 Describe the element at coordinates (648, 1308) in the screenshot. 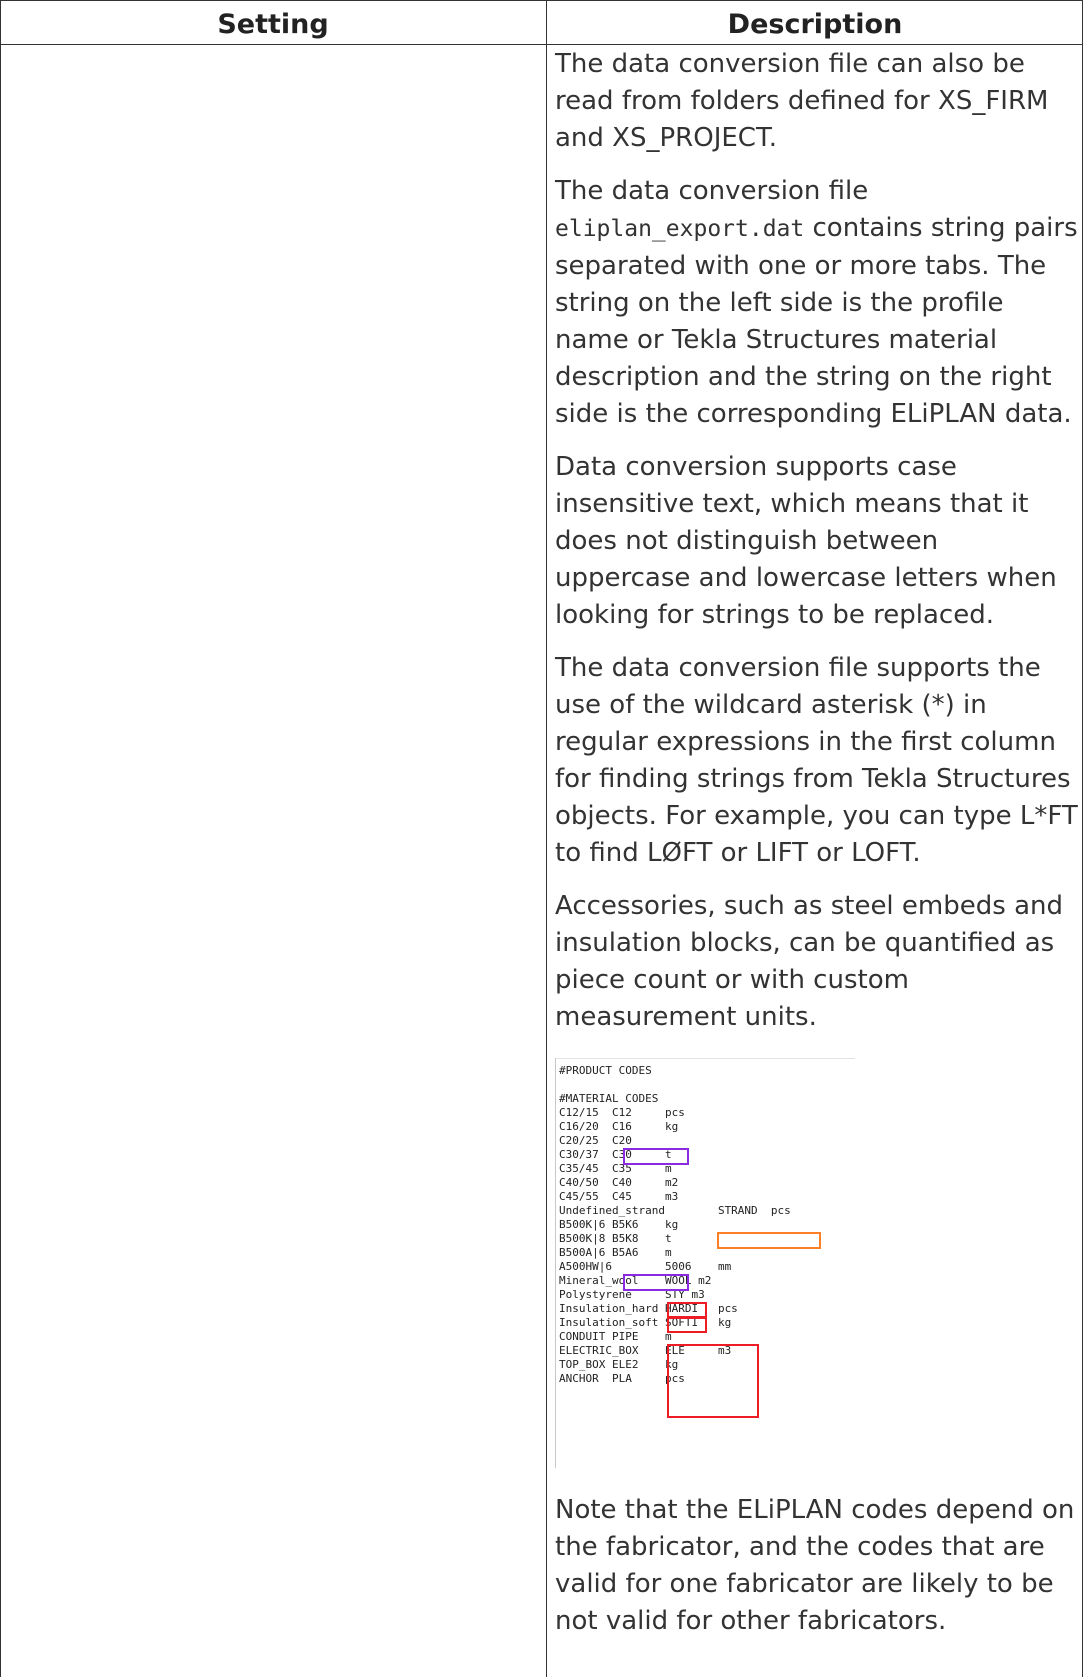

I see `screenshot-line: Insulation_hard HARDI pcs` at that location.